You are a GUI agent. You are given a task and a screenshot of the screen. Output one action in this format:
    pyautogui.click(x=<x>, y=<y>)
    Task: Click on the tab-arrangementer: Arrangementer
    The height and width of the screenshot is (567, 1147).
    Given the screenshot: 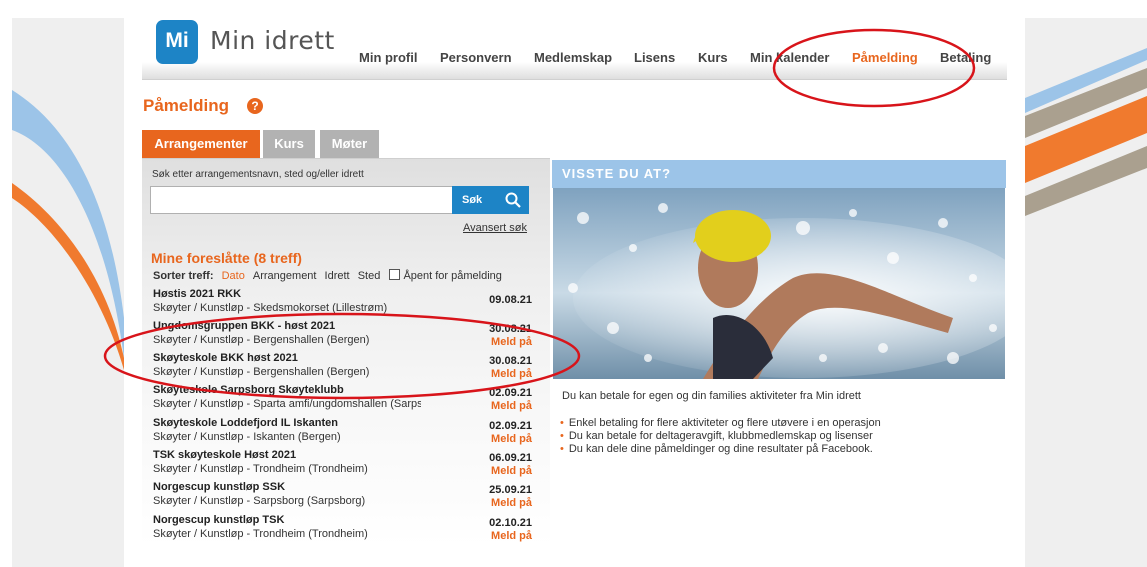 What is the action you would take?
    pyautogui.click(x=201, y=144)
    